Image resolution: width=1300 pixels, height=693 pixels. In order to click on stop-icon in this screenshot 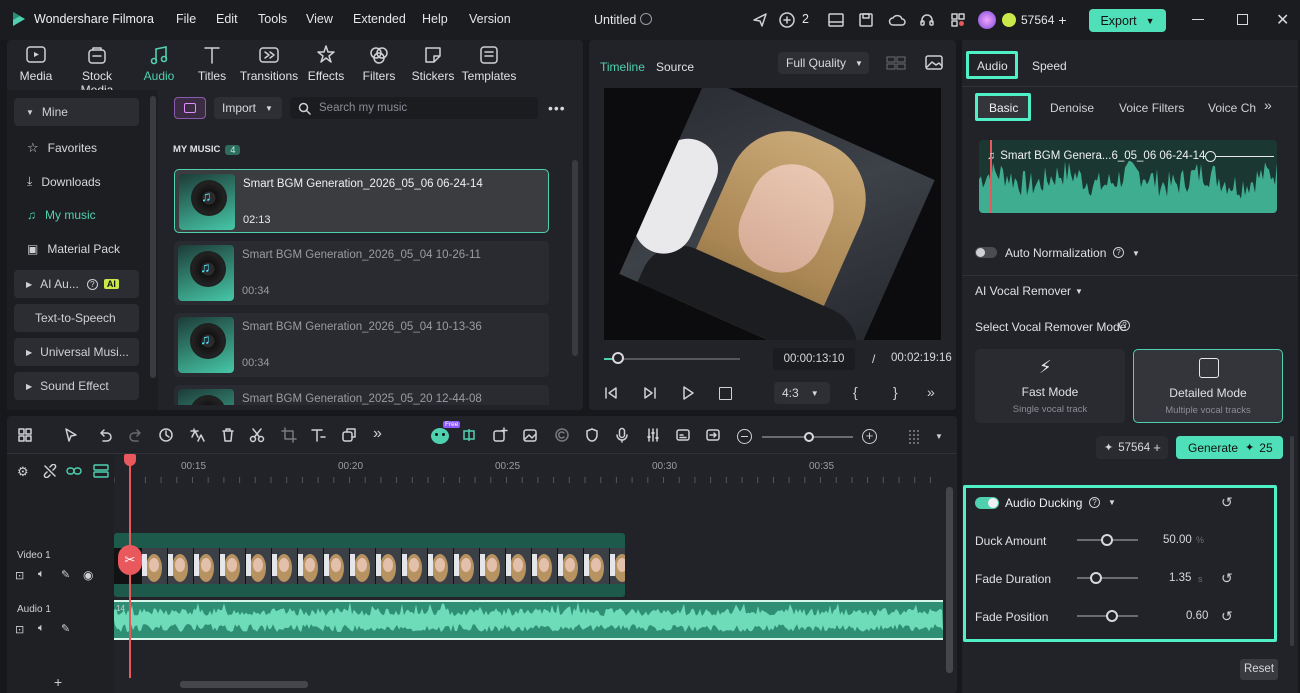, I will do `click(725, 393)`.